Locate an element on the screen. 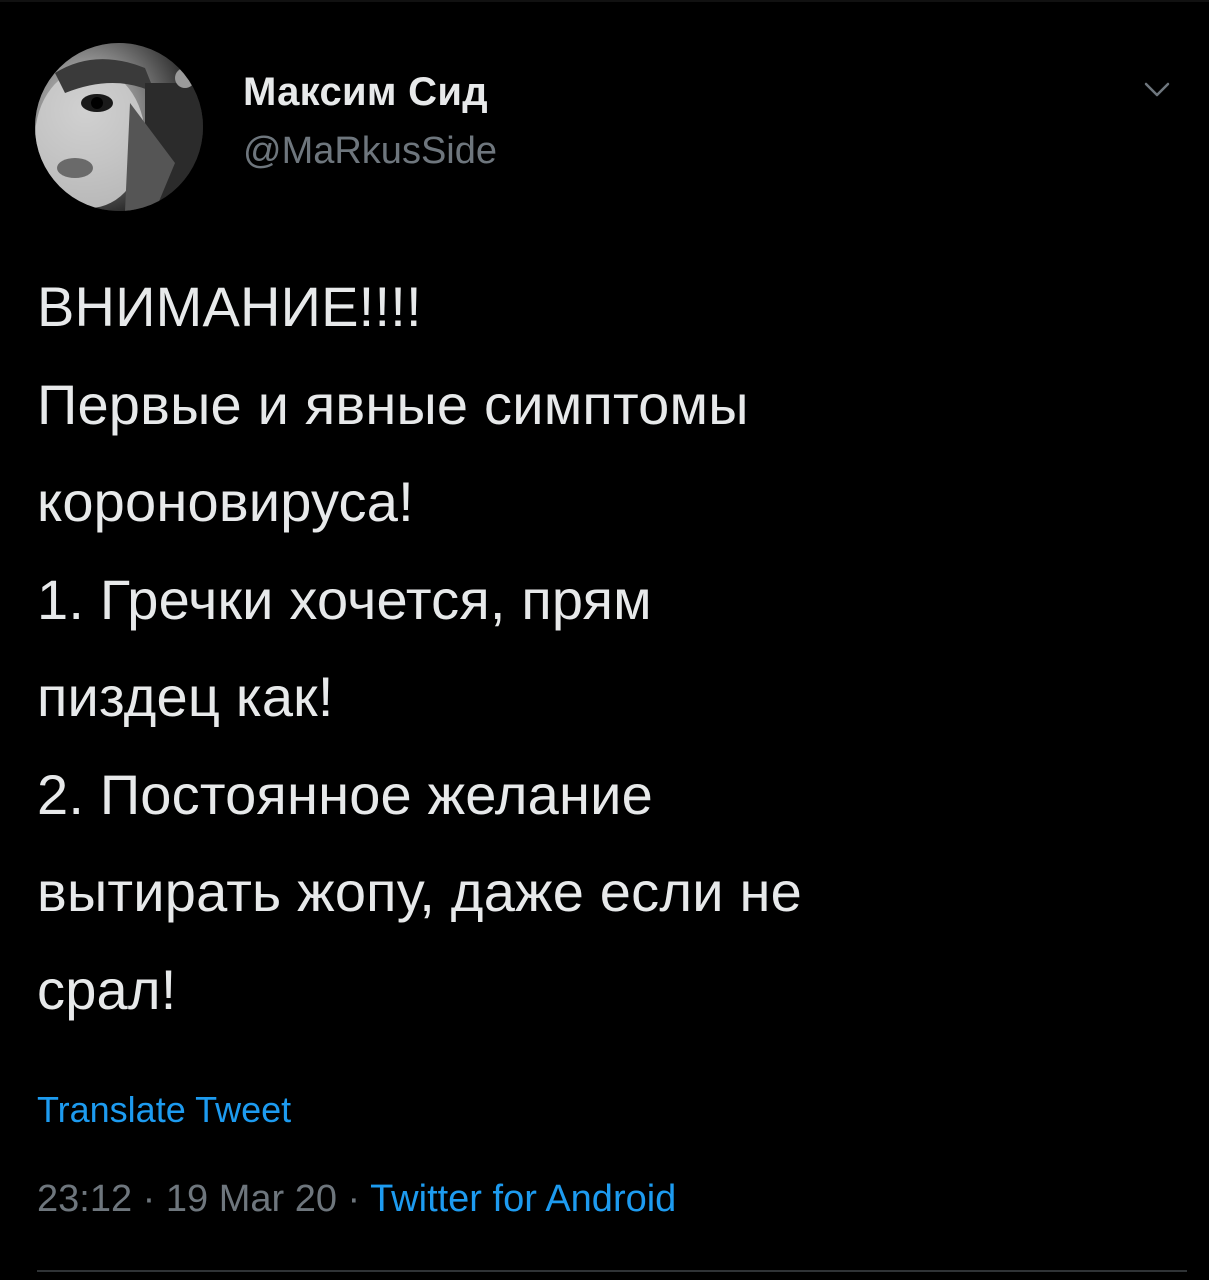 The width and height of the screenshot is (1209, 1280). tweet-text-line: пиздец как! is located at coordinates (185, 696).